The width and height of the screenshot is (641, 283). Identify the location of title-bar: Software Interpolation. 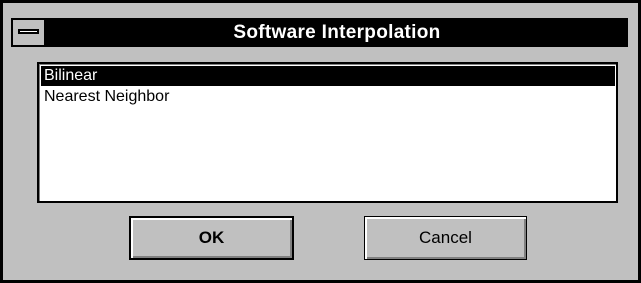
(319, 32).